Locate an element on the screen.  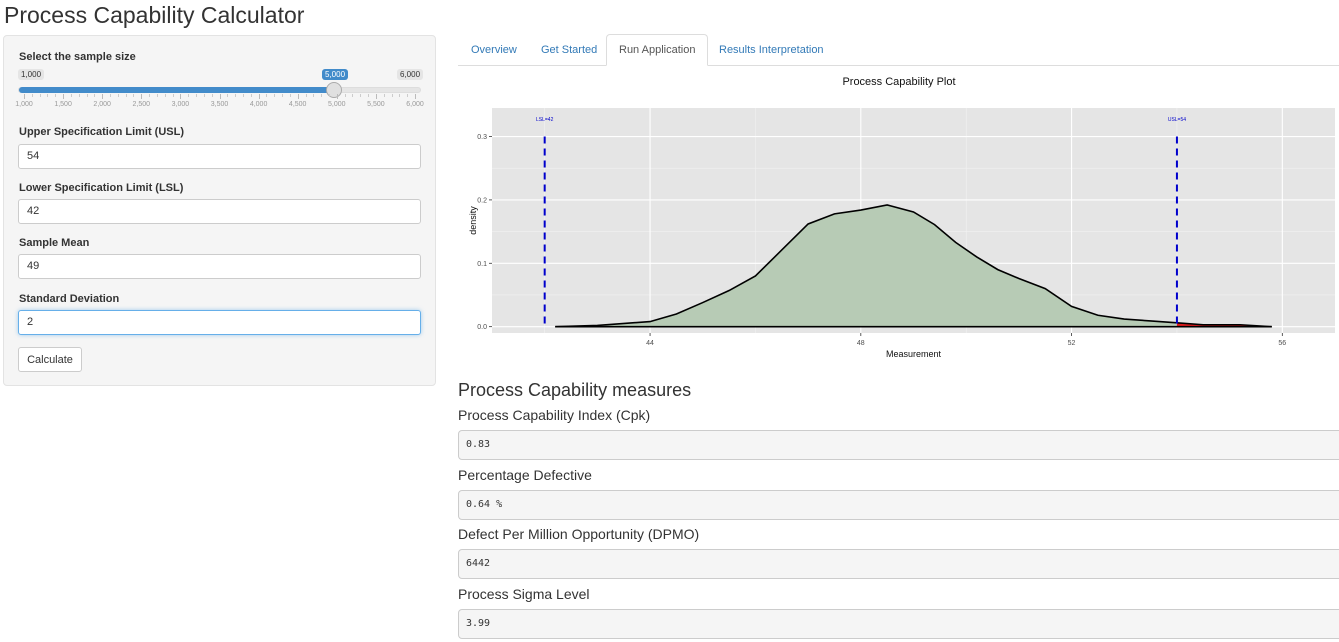
slider-tick-label: 1,000 is located at coordinates (24, 104).